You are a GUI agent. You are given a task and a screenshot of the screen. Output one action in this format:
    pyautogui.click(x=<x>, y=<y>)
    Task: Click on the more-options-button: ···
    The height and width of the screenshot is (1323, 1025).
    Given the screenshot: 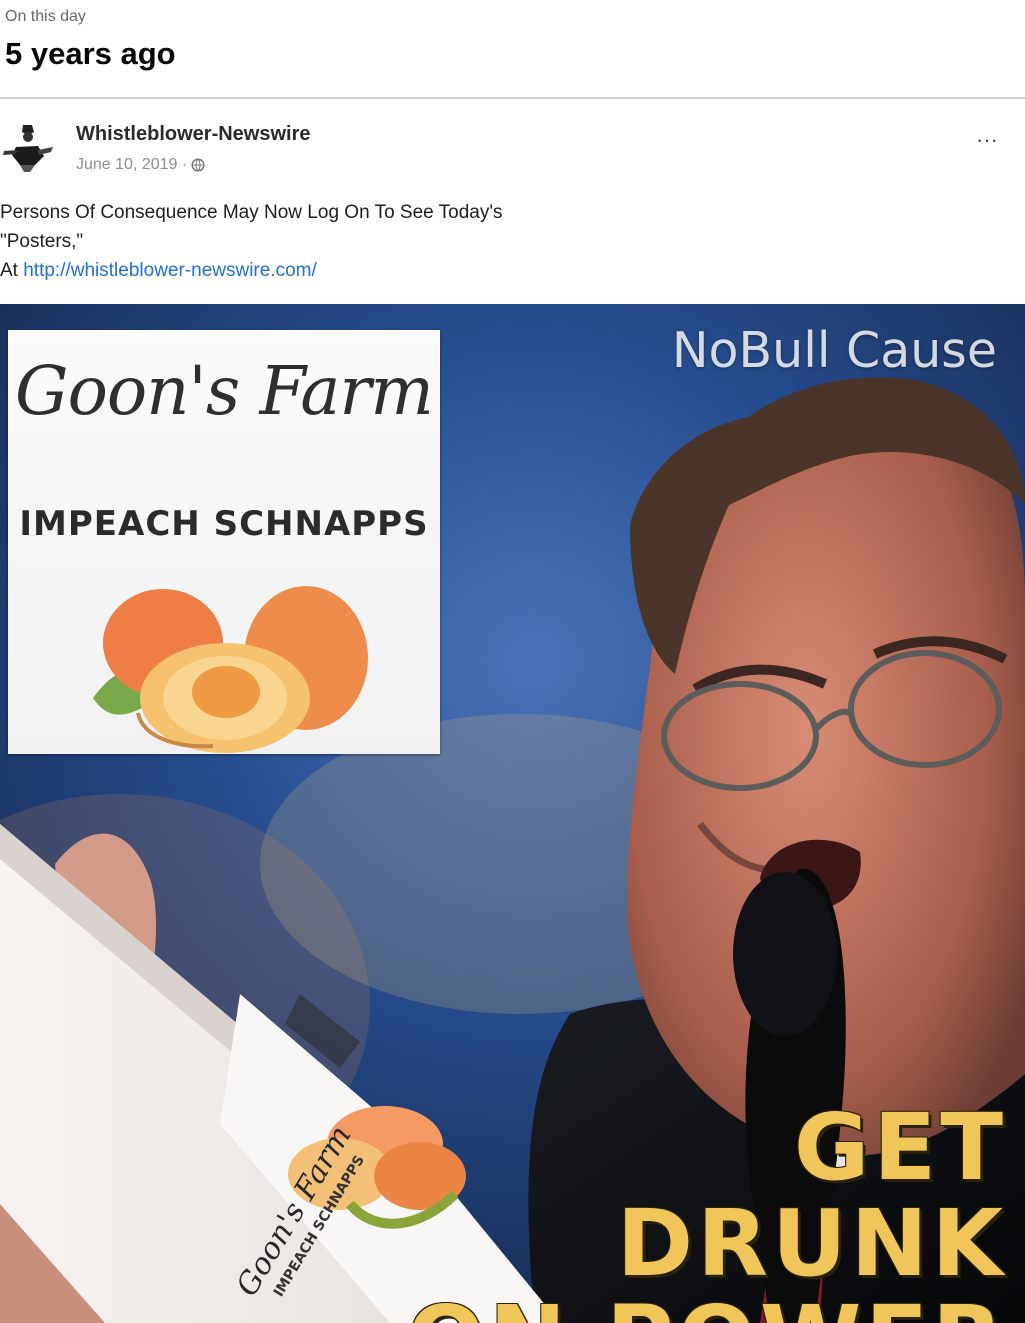 What is the action you would take?
    pyautogui.click(x=987, y=143)
    